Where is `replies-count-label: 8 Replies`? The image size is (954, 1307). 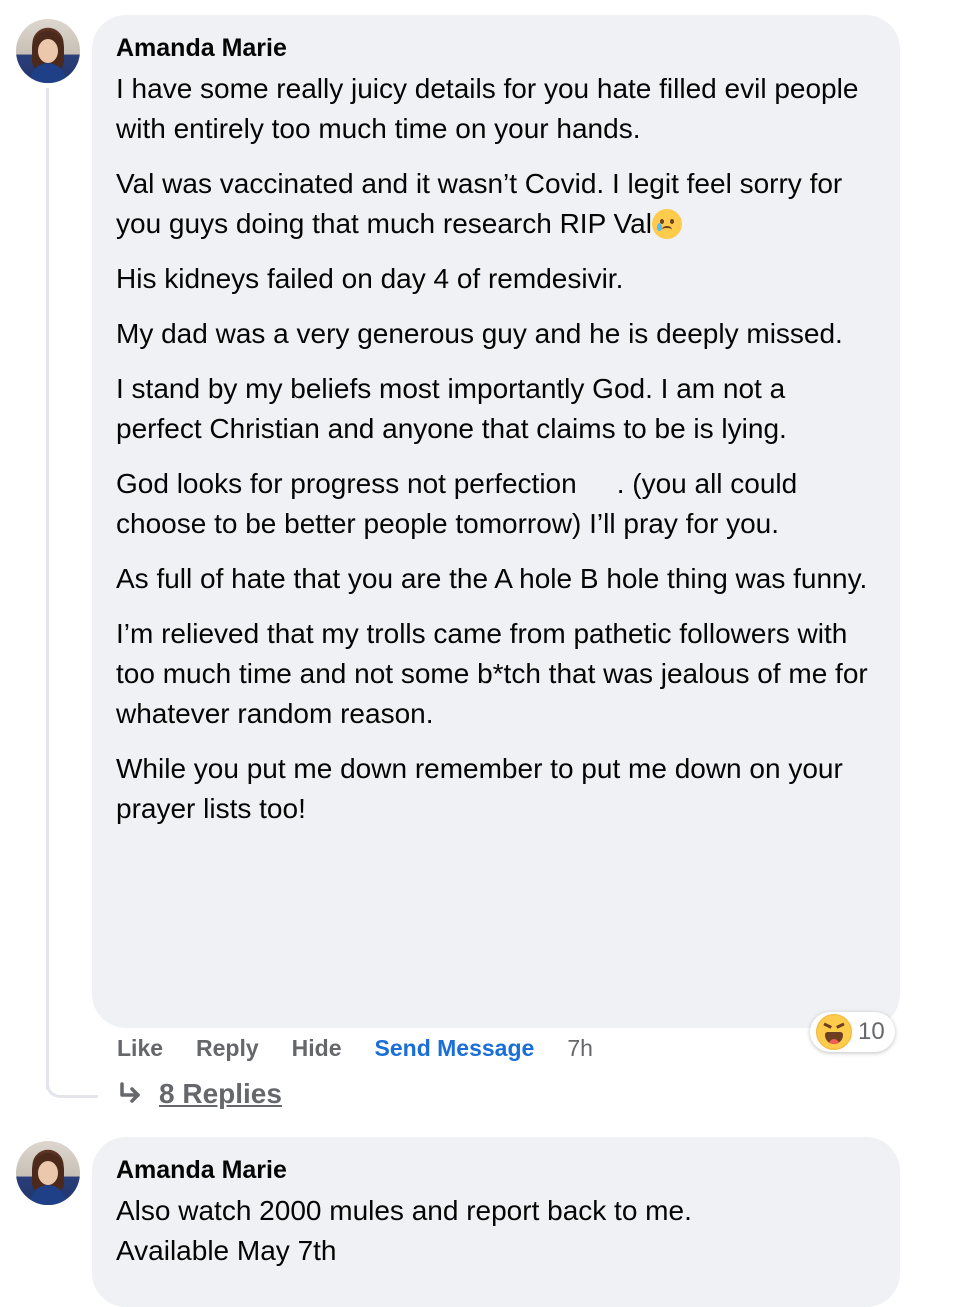 replies-count-label: 8 Replies is located at coordinates (220, 1093).